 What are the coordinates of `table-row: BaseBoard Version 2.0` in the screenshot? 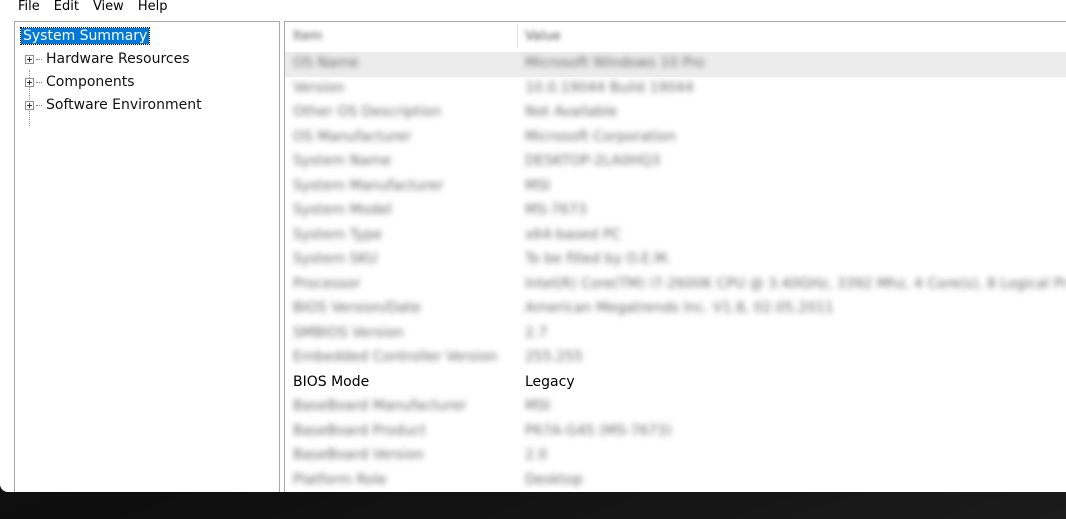 It's located at (675, 456).